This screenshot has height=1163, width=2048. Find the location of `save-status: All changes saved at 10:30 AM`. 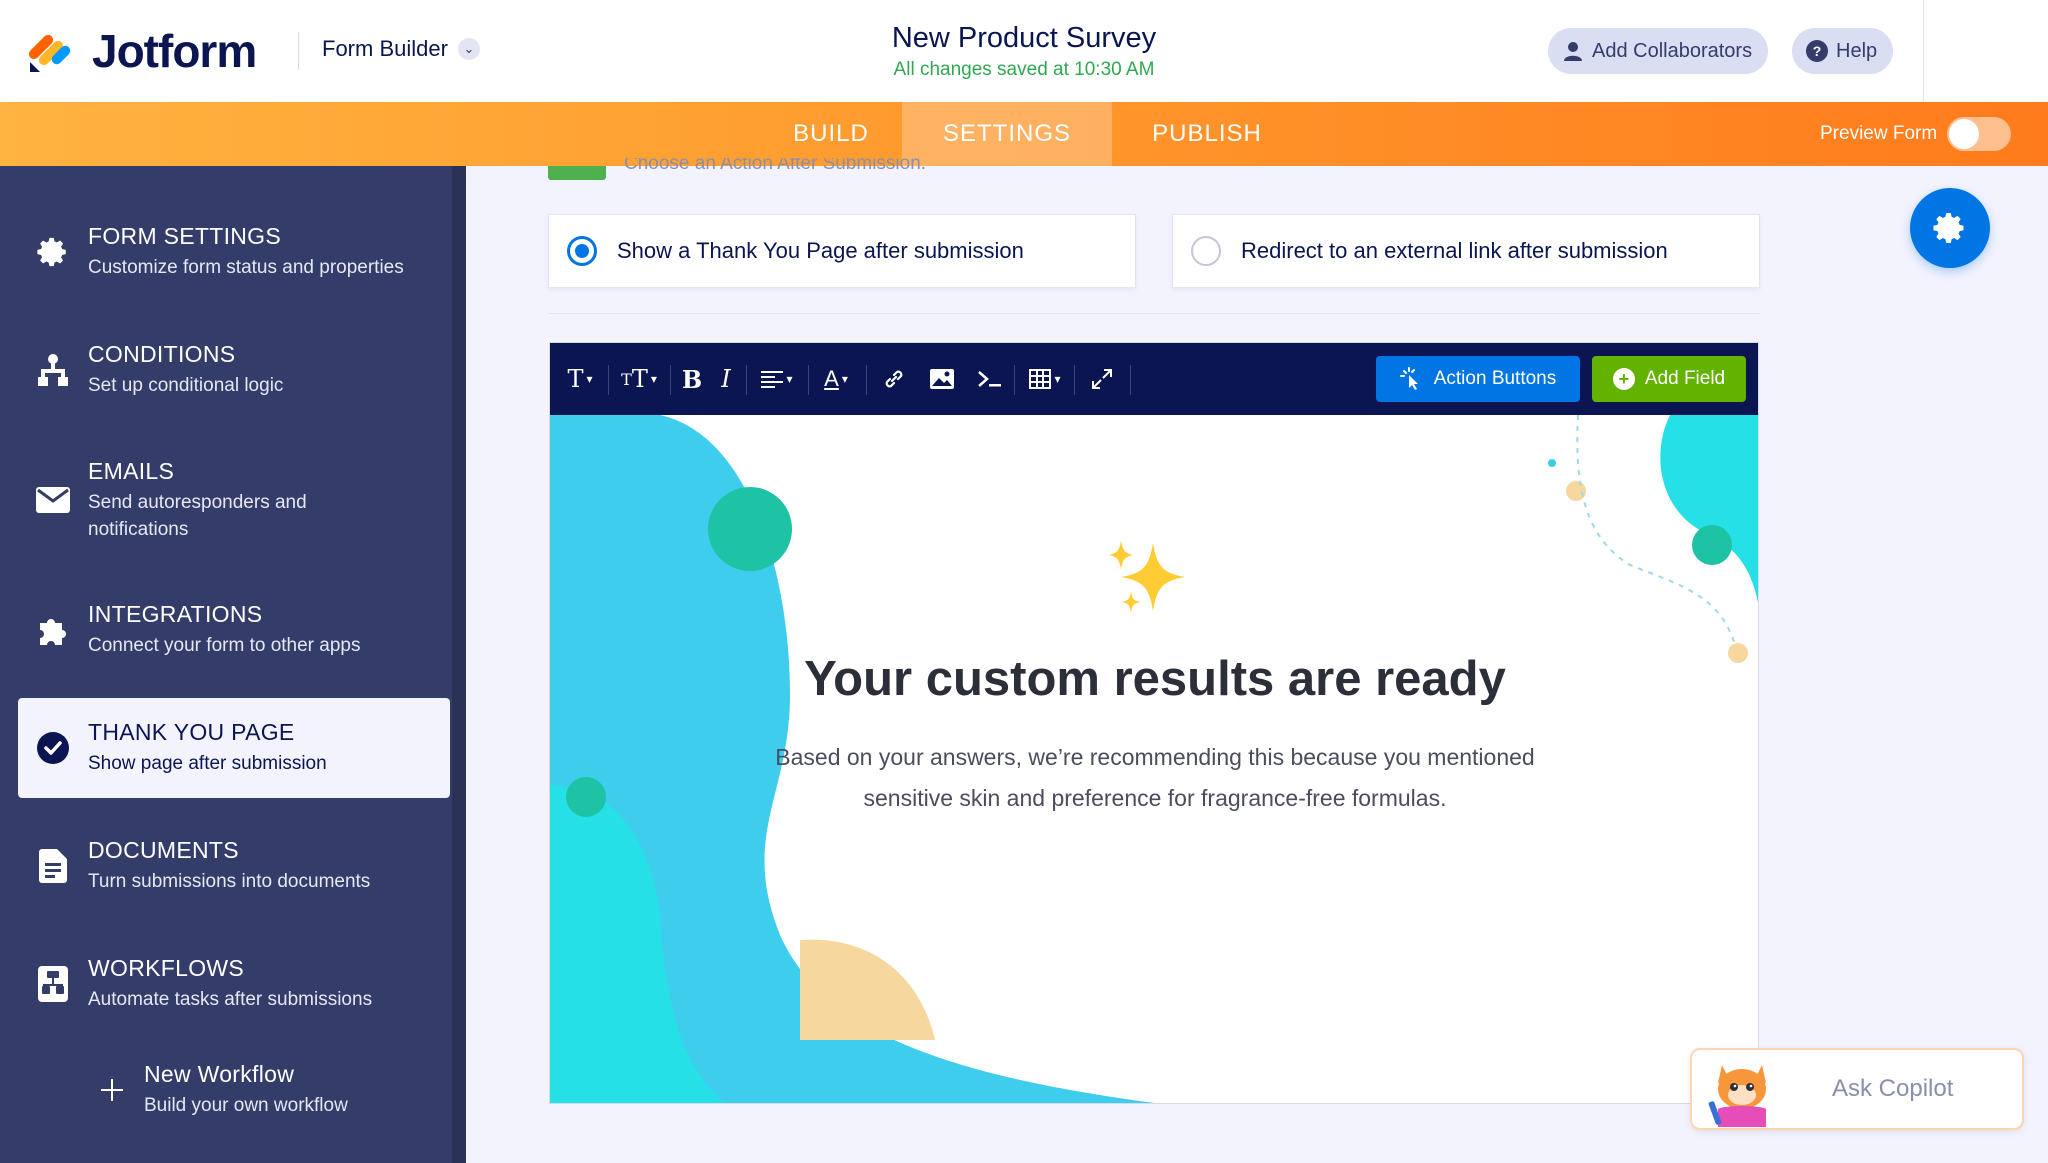

save-status: All changes saved at 10:30 AM is located at coordinates (1024, 69).